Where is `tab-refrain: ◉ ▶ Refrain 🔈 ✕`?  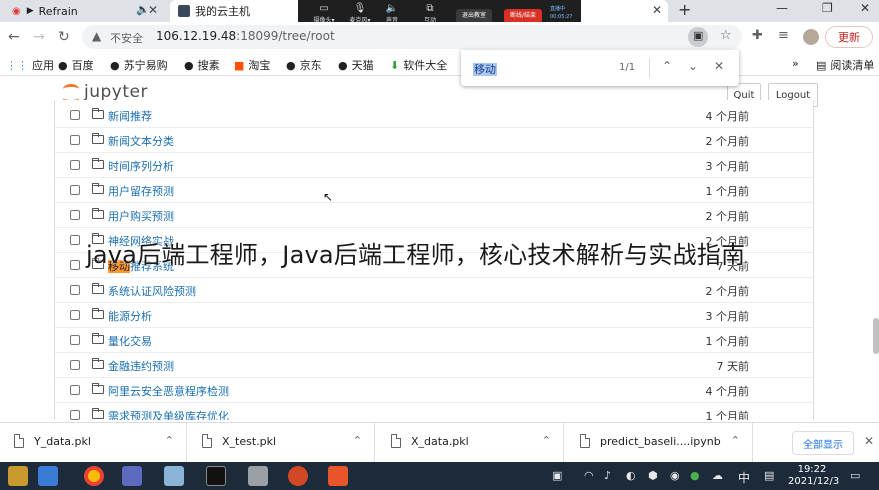 tab-refrain: ◉ ▶ Refrain 🔈 ✕ is located at coordinates (84, 11).